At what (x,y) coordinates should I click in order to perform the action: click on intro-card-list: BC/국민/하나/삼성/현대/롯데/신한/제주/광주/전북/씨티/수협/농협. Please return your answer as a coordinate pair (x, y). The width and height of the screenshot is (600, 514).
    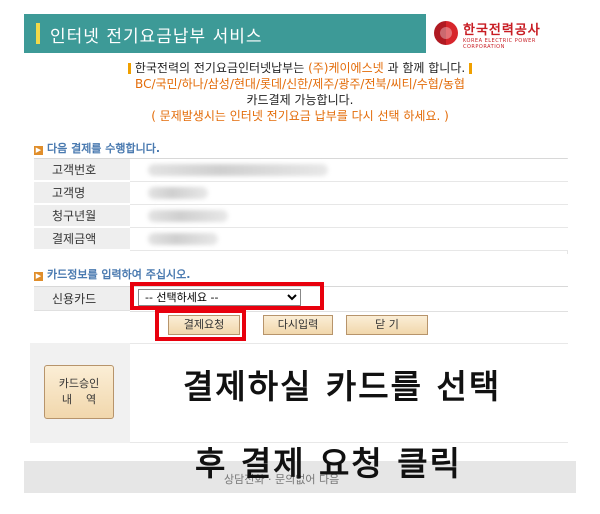
    Looking at the image, I should click on (300, 84).